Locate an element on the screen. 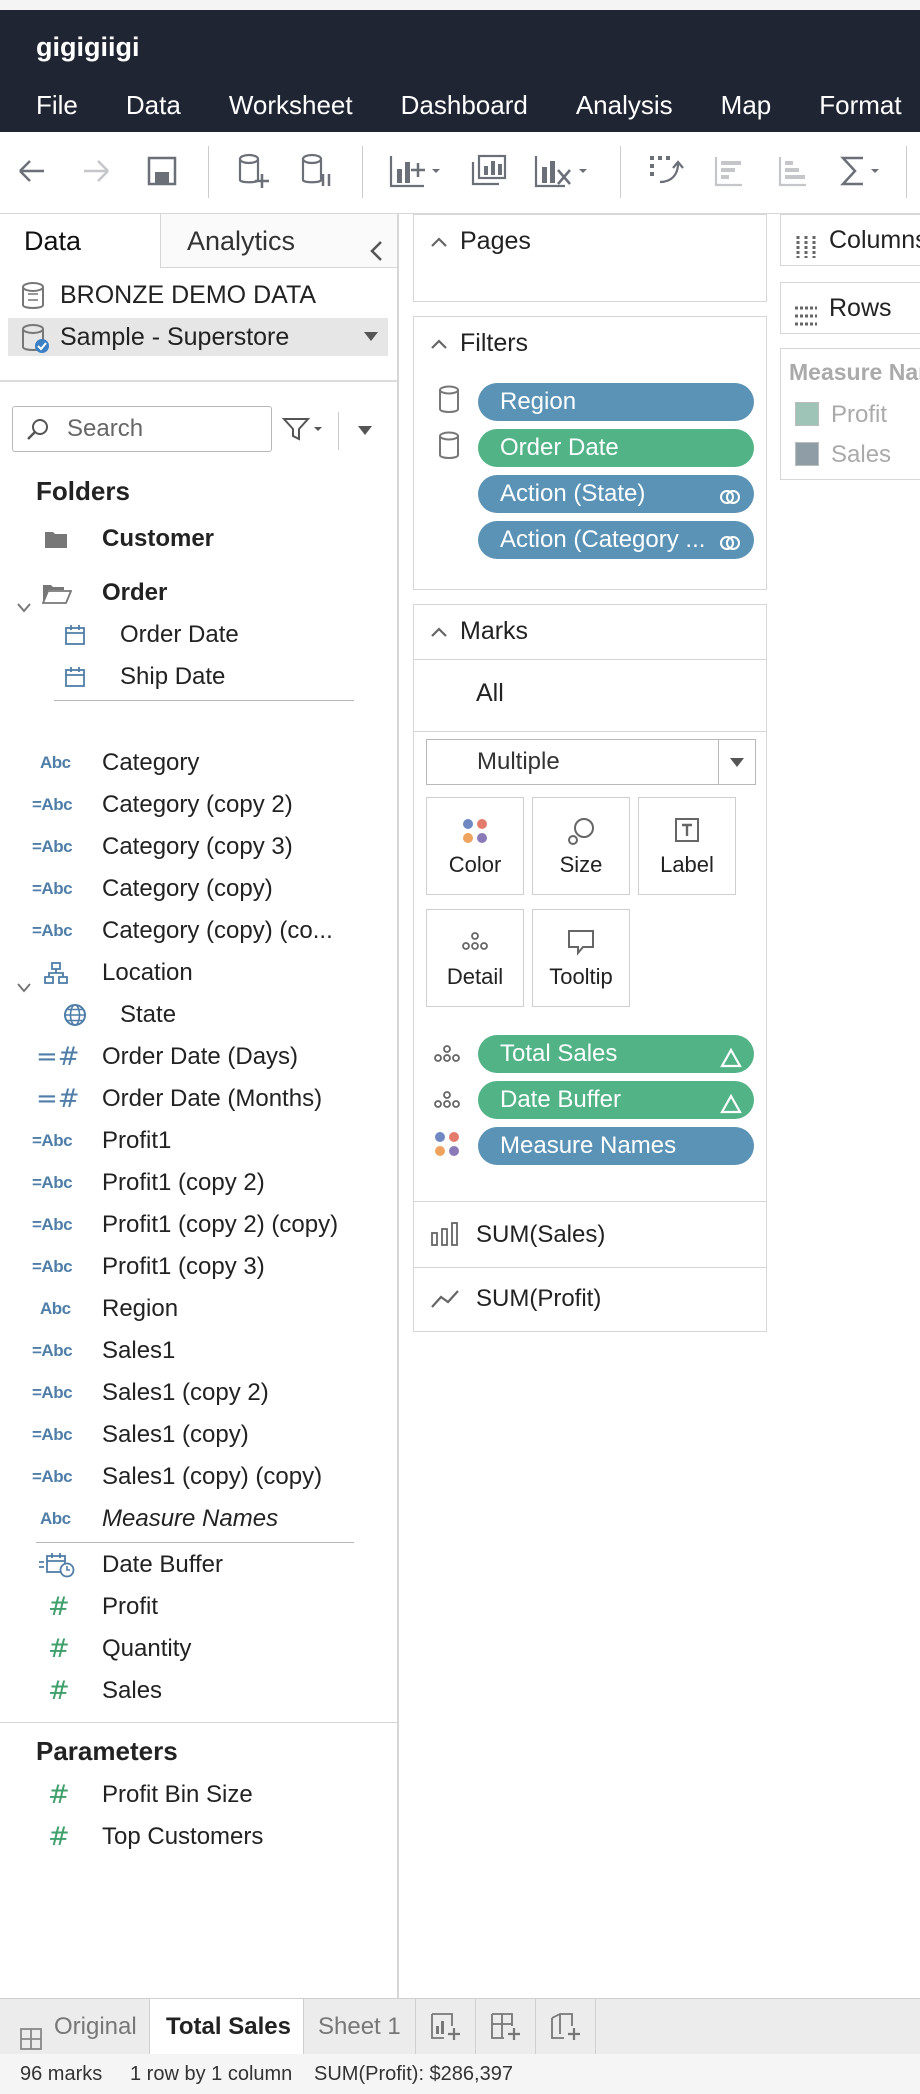 The image size is (920, 2094). new-worksheet-tab-icon is located at coordinates (446, 2027).